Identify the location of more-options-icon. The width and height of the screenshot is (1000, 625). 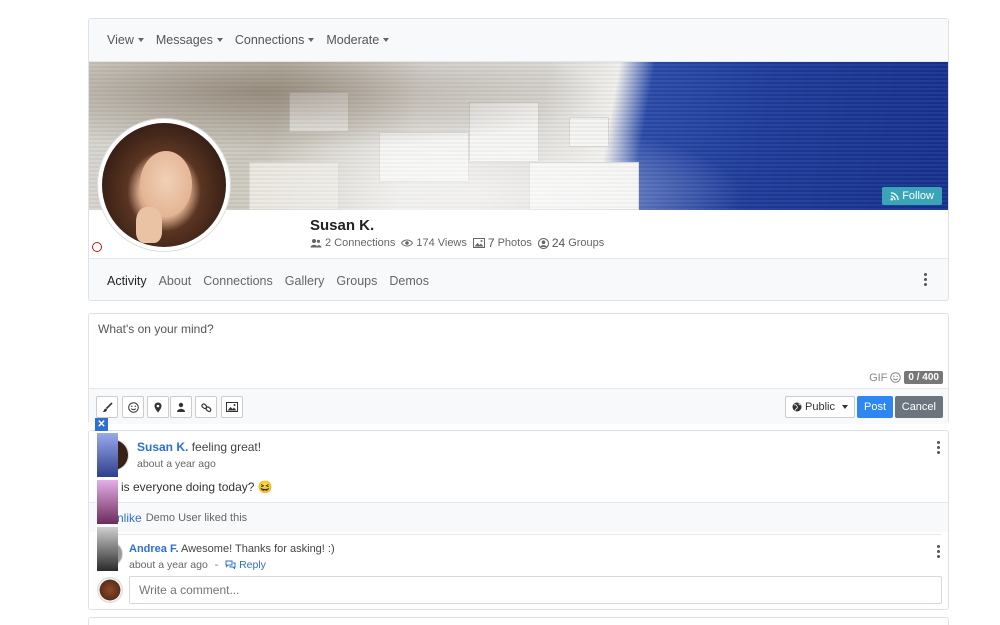
(926, 279).